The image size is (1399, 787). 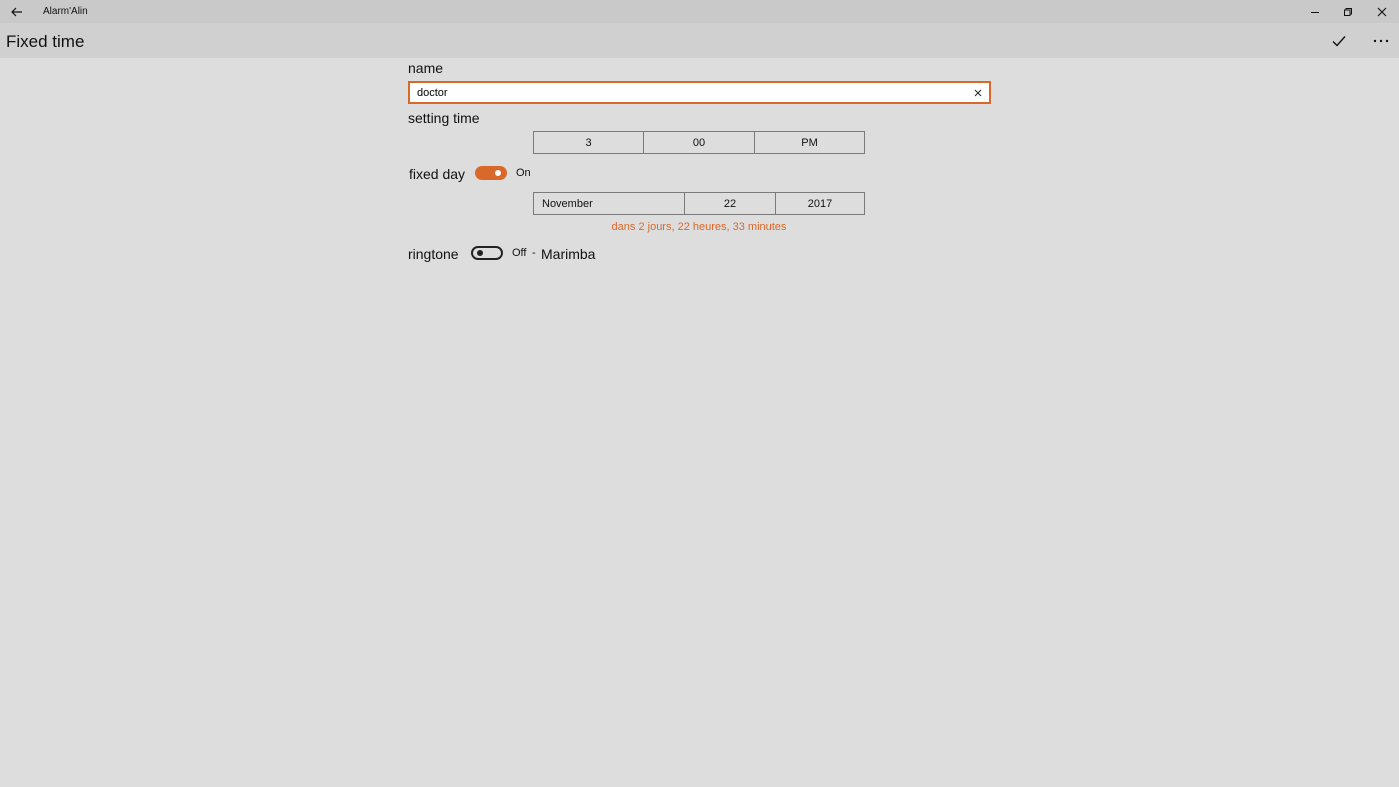 I want to click on back-arrow-icon, so click(x=16, y=11).